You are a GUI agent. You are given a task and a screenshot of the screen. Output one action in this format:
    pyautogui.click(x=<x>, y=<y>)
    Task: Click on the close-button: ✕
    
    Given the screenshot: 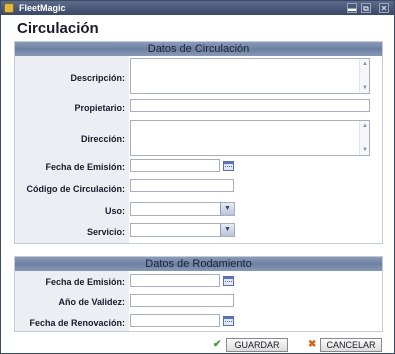 What is the action you would take?
    pyautogui.click(x=384, y=8)
    